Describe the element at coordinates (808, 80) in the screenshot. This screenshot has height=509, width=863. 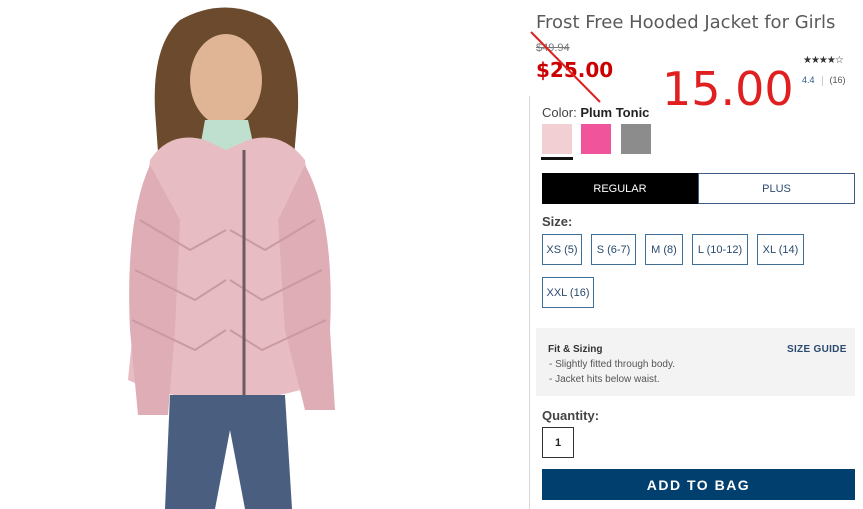
I see `rating-value: 4.4` at that location.